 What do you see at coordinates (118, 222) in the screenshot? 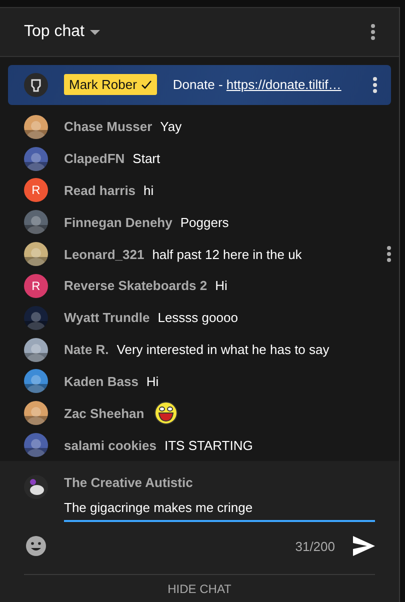
I see `author-name: Finnegan Denehy` at bounding box center [118, 222].